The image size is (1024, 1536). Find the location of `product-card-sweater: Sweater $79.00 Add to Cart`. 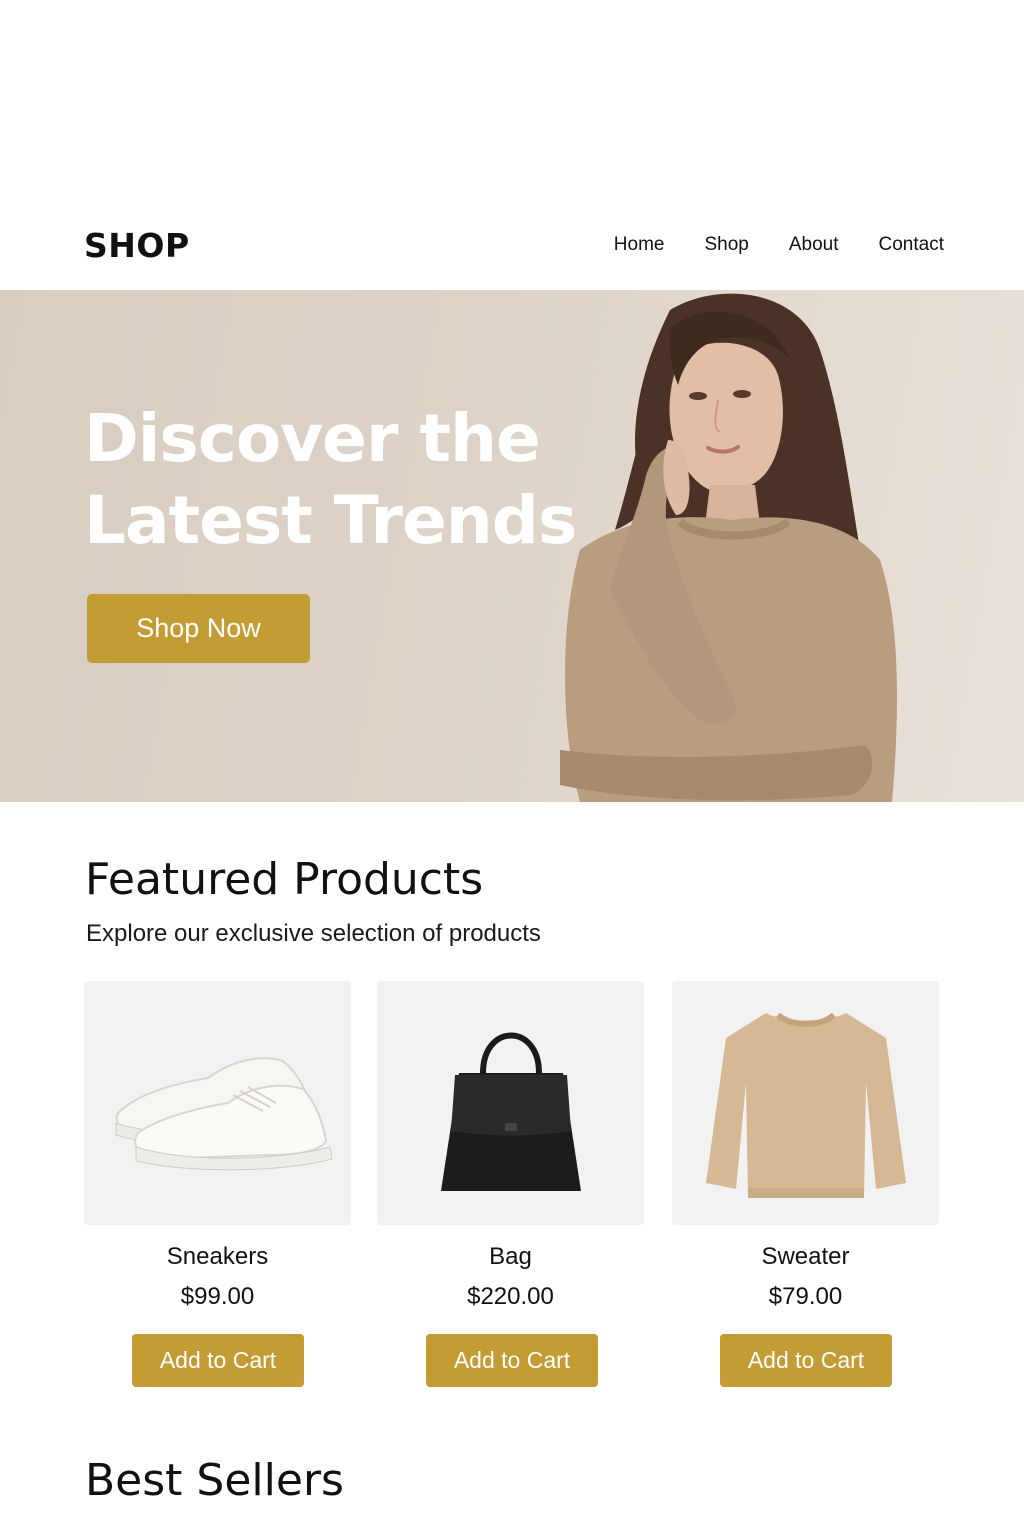

product-card-sweater: Sweater $79.00 Add to Cart is located at coordinates (805, 1184).